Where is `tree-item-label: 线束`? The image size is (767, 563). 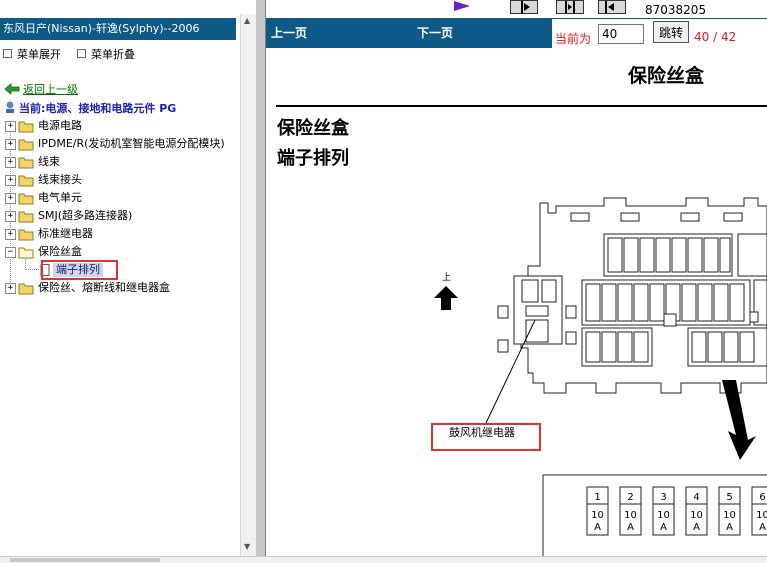 tree-item-label: 线束 is located at coordinates (49, 161).